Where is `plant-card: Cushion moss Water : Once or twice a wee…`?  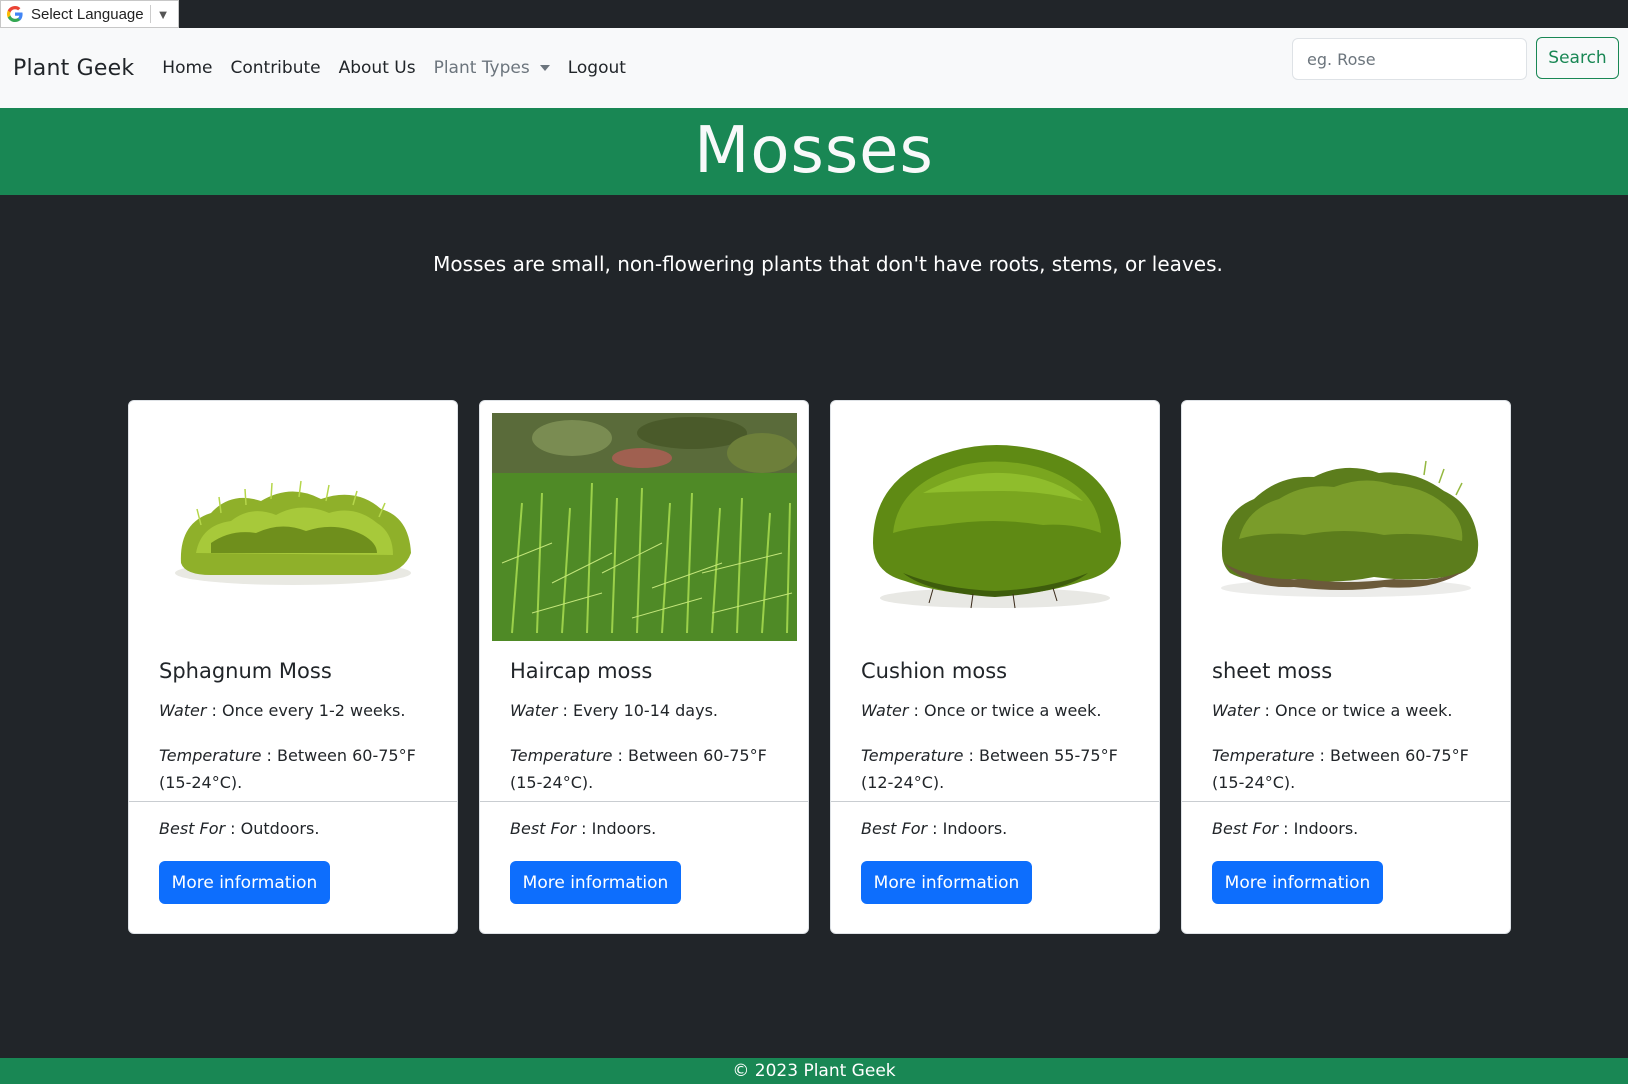
plant-card: Cushion moss Water : Once or twice a wee… is located at coordinates (995, 667).